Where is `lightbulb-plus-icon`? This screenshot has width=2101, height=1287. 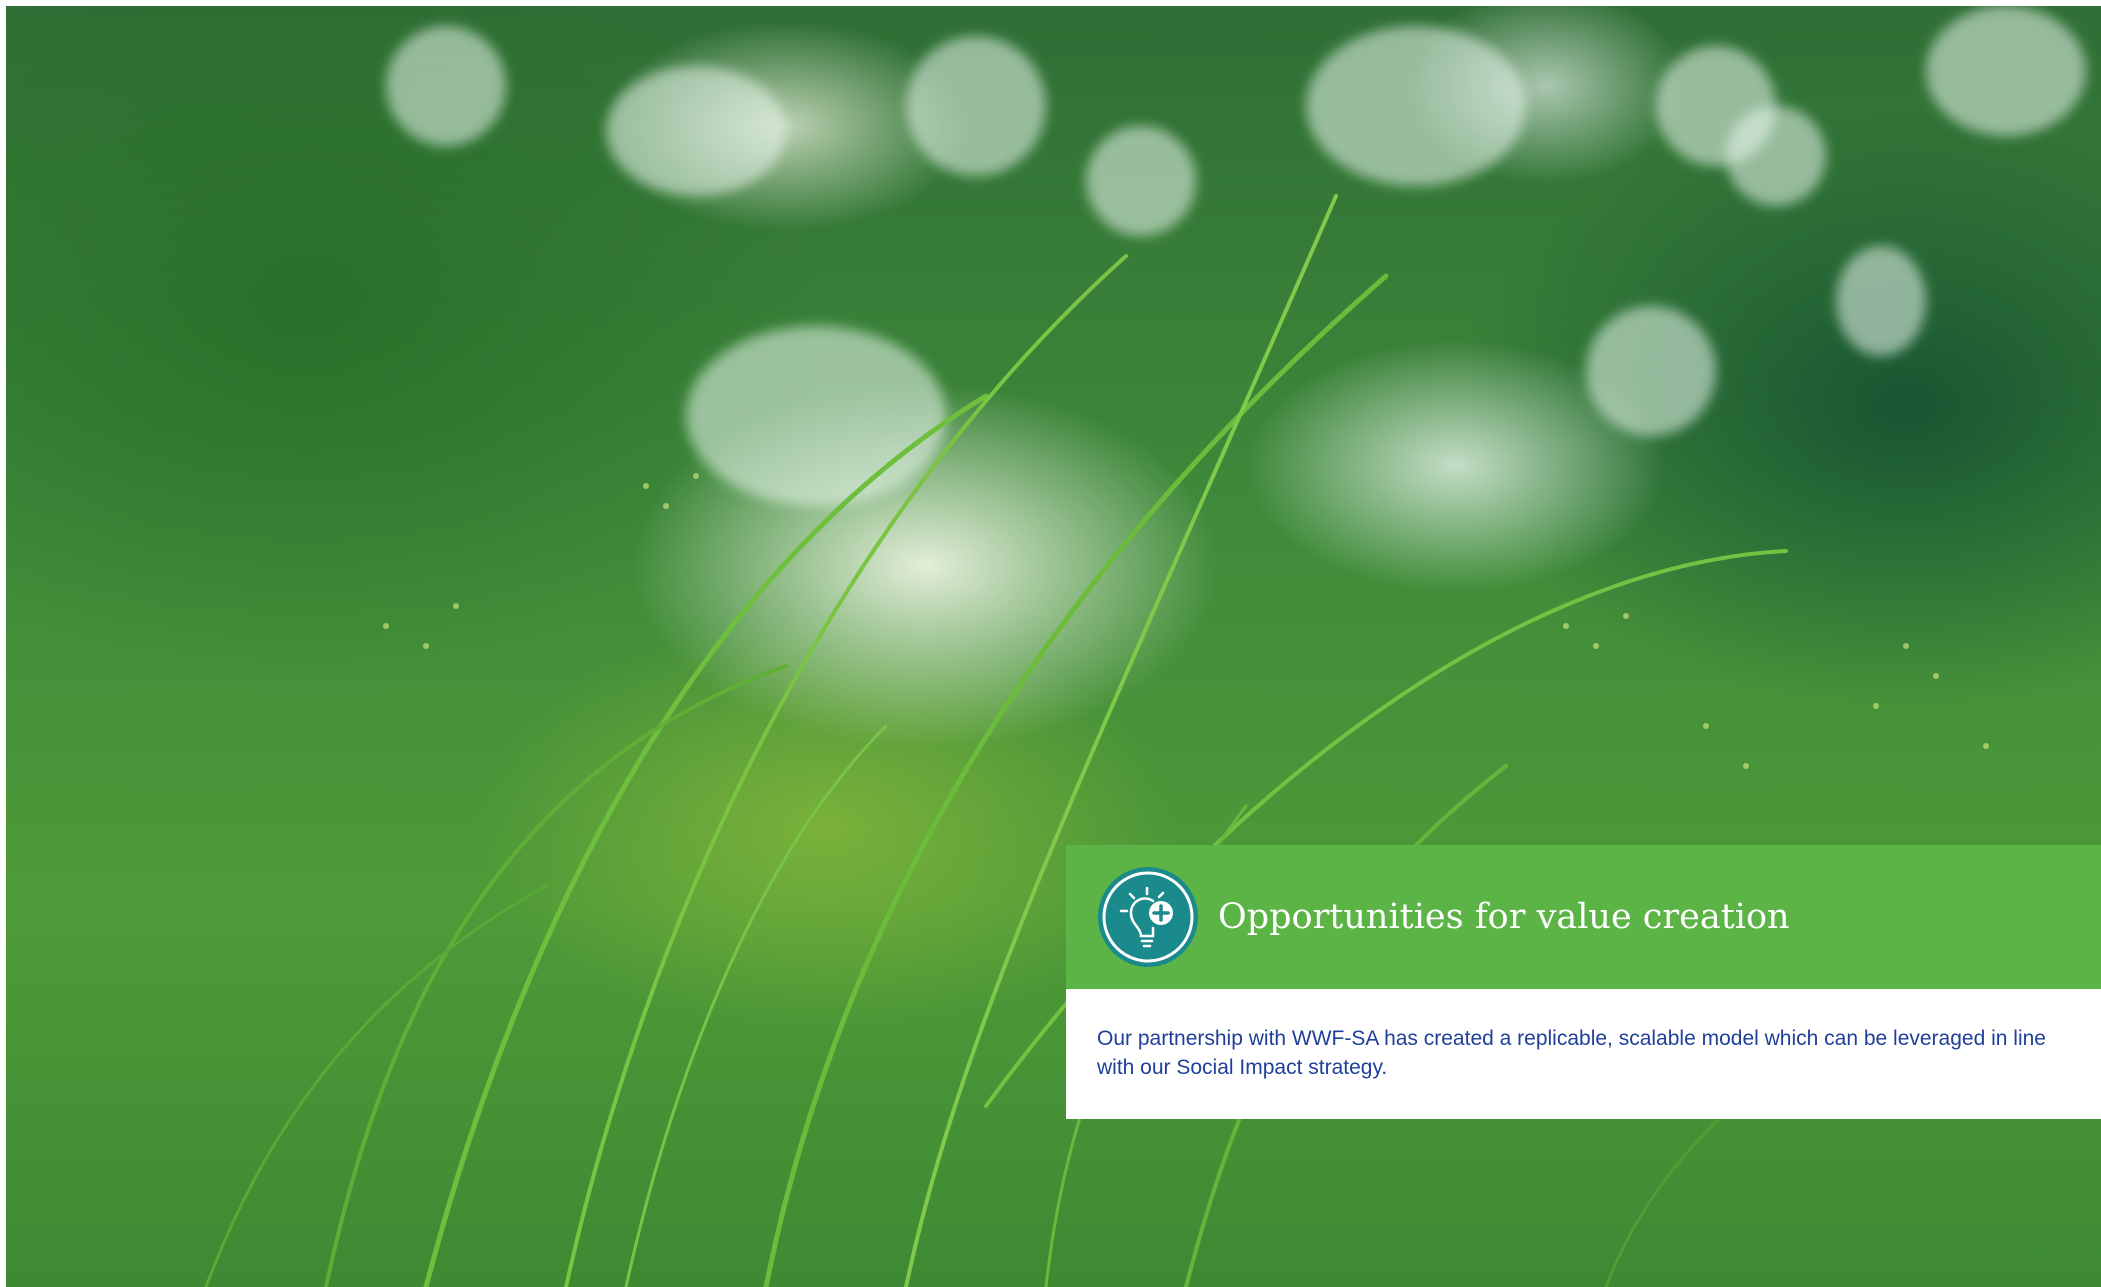 lightbulb-plus-icon is located at coordinates (1148, 917).